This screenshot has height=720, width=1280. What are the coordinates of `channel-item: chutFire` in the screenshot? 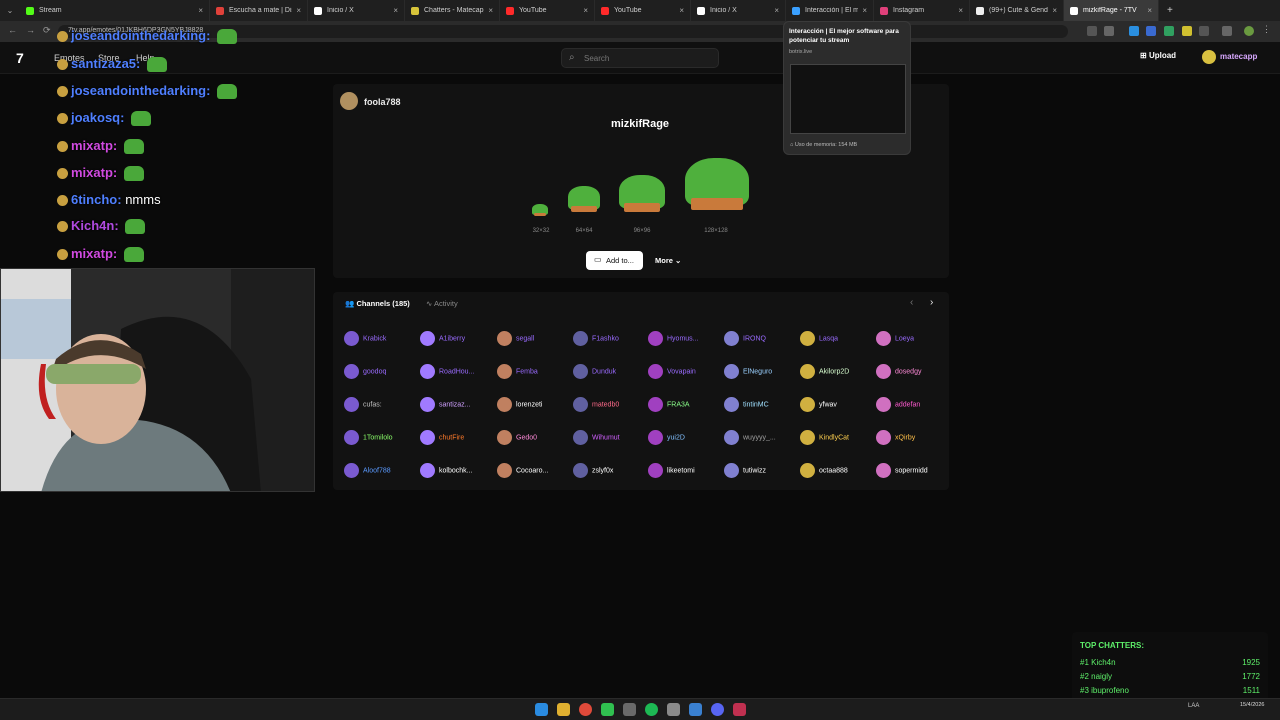 It's located at (455, 437).